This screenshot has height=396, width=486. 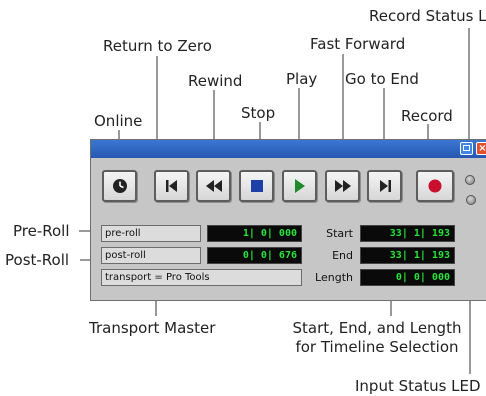 What do you see at coordinates (258, 113) in the screenshot?
I see `stop-callout: Stop` at bounding box center [258, 113].